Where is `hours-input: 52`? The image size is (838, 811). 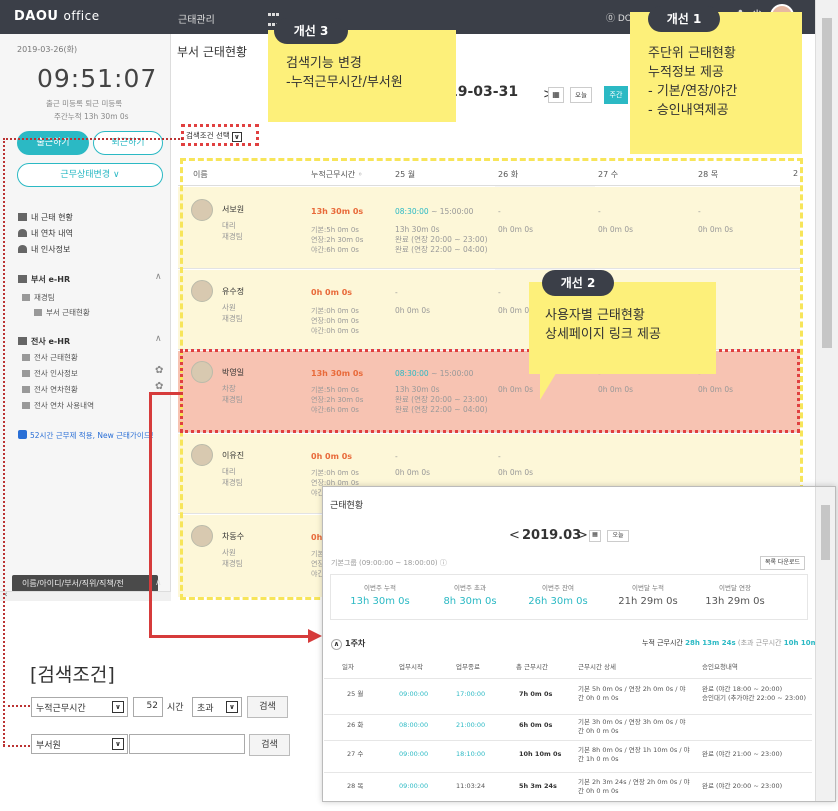 hours-input: 52 is located at coordinates (148, 707).